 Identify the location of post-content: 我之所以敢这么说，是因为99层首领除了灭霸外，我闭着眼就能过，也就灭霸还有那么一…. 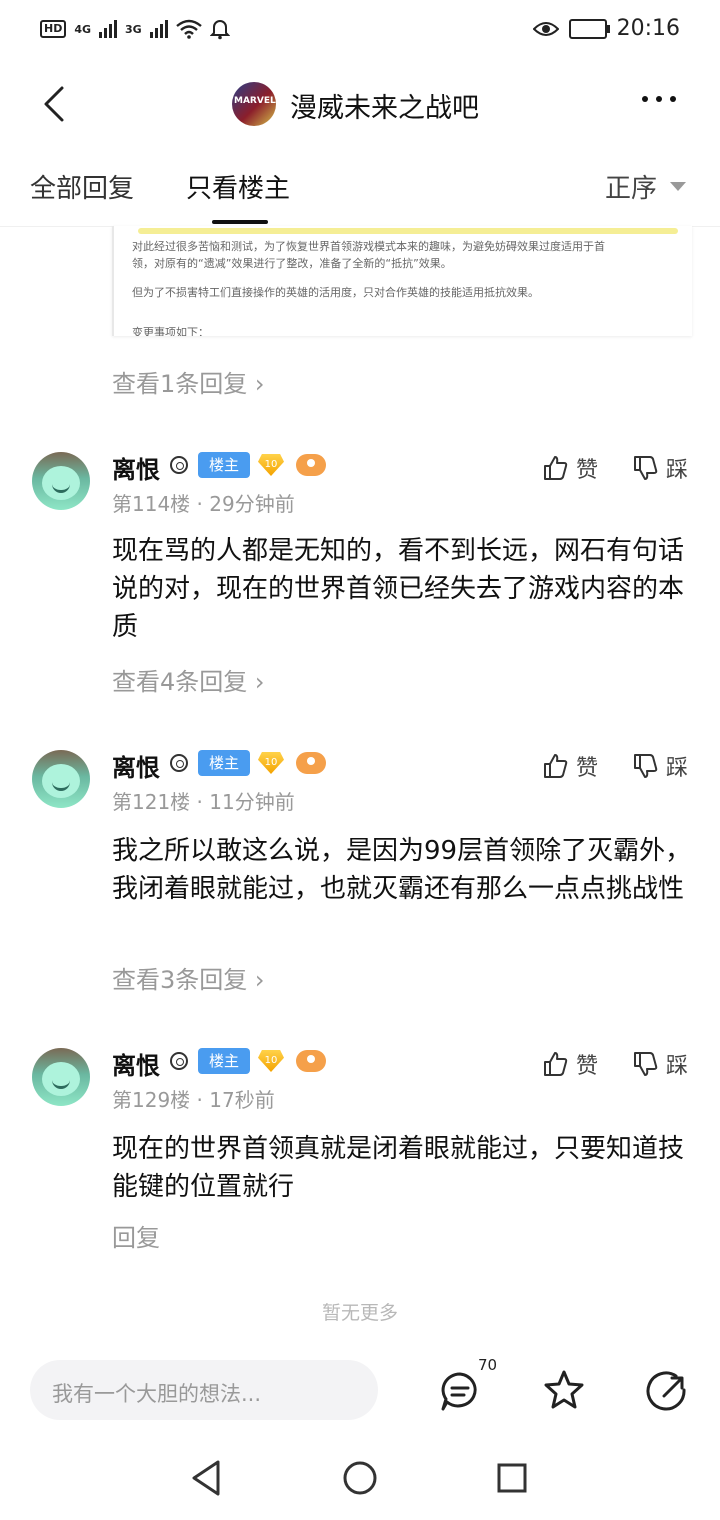
(402, 870).